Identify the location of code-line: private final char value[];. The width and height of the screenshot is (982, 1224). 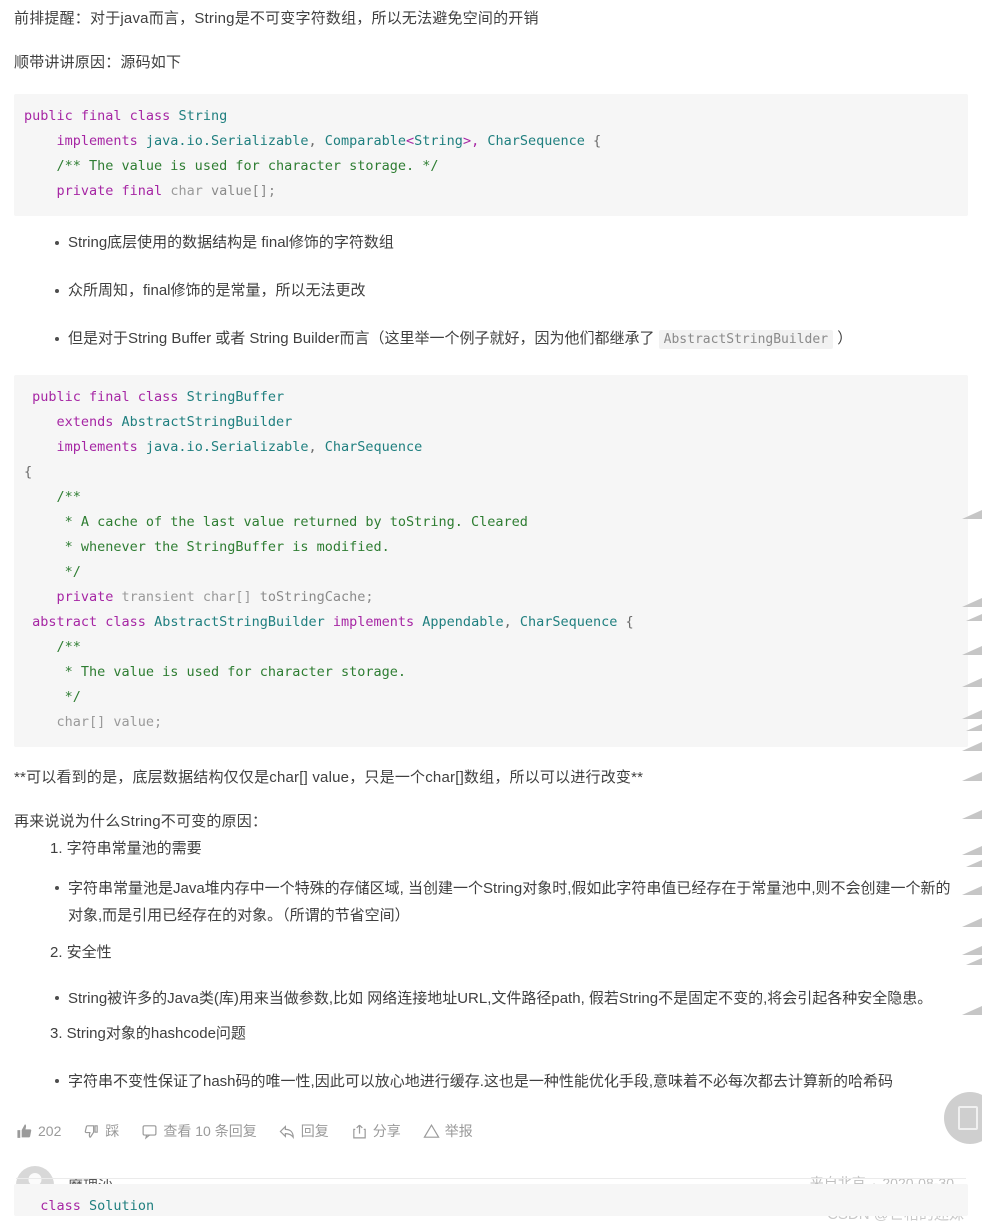
(166, 191).